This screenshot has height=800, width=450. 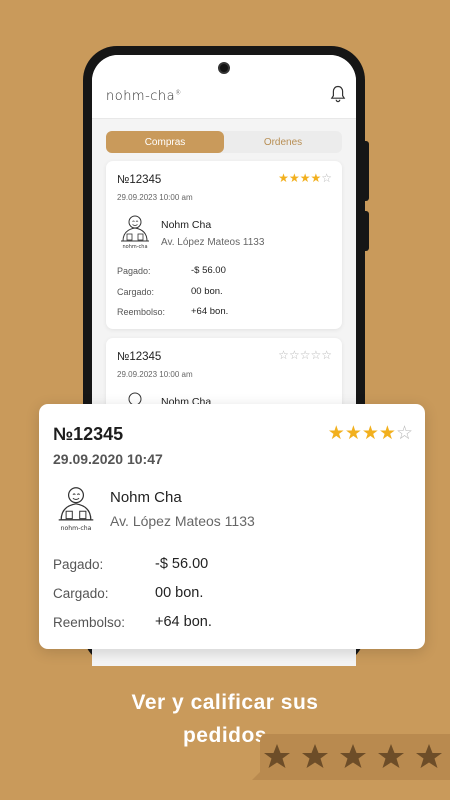 I want to click on front-camera, so click(x=224, y=68).